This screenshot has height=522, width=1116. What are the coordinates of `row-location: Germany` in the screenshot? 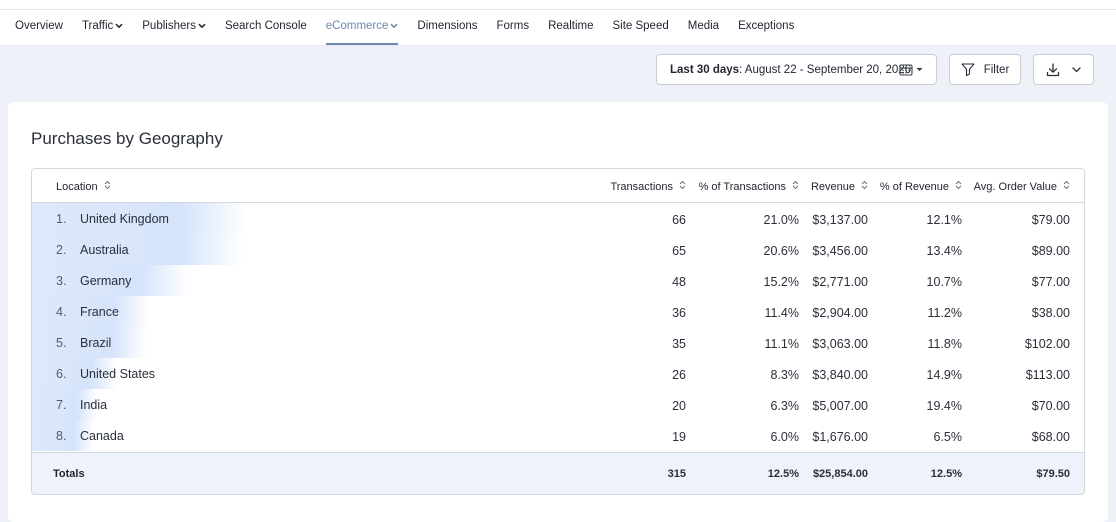 It's located at (106, 281).